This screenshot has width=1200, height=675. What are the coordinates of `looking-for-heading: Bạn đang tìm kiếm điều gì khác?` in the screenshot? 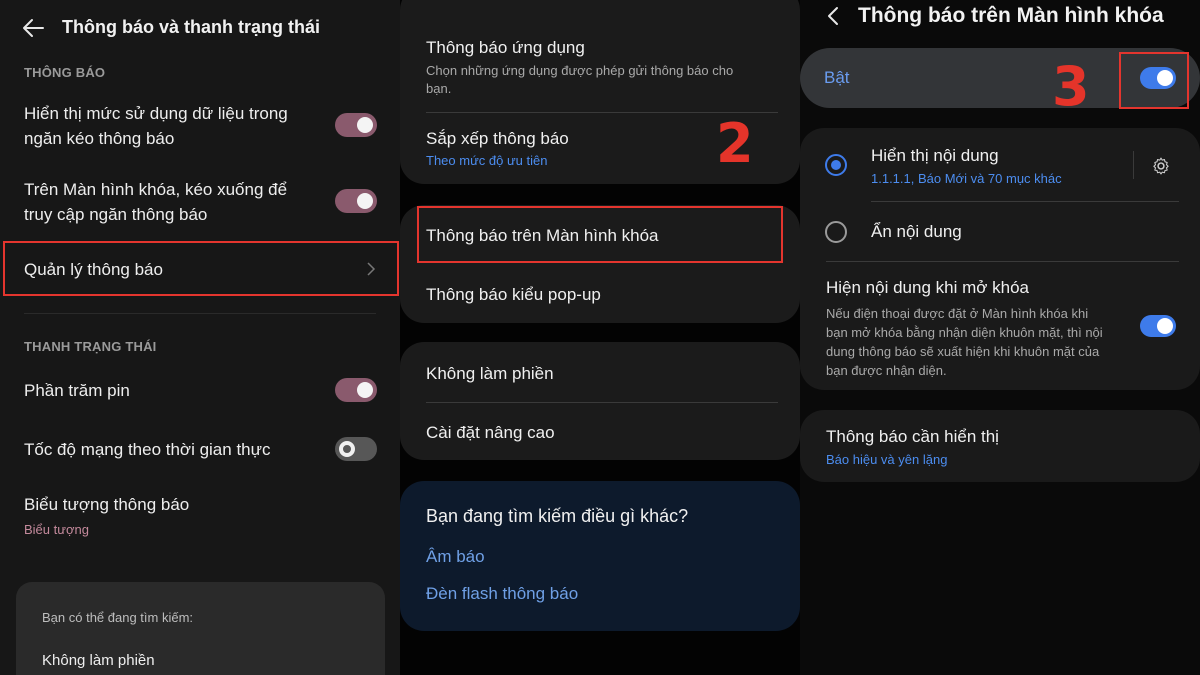 It's located at (557, 516).